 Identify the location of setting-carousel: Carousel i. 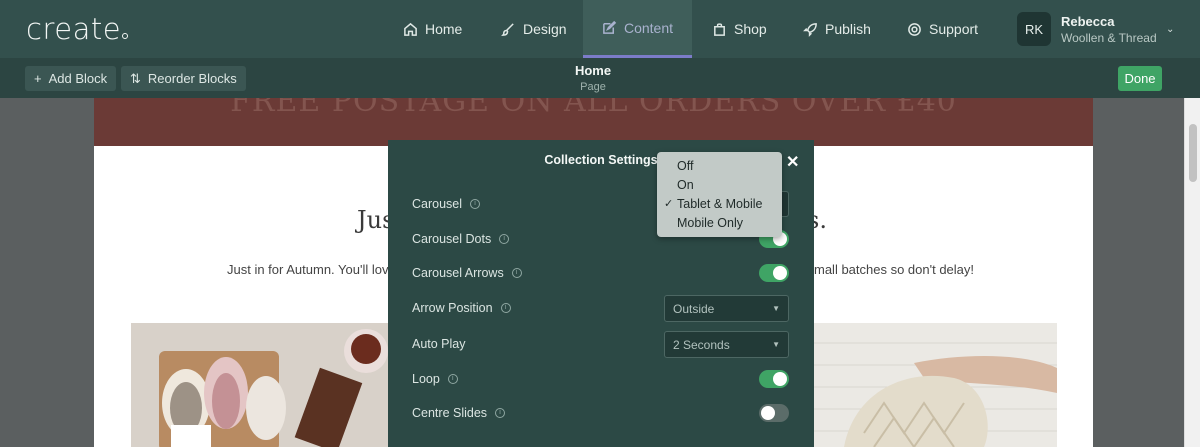
(446, 204).